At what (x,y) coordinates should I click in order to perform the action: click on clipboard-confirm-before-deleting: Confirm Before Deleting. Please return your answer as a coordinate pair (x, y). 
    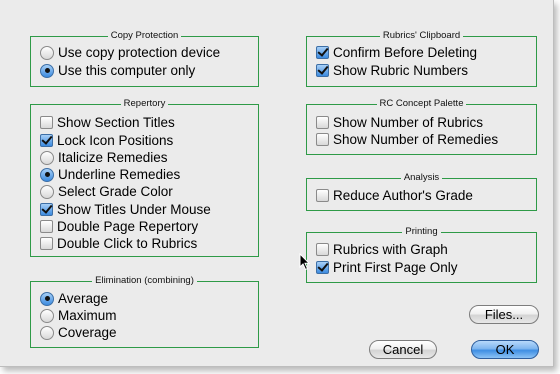
    Looking at the image, I should click on (396, 52).